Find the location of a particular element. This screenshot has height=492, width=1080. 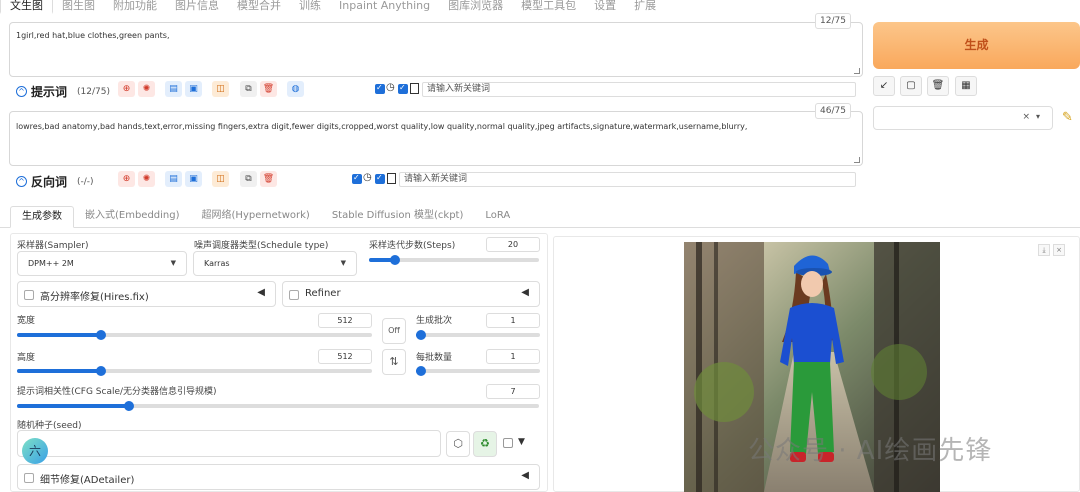

chevron-down-icon: ▾ is located at coordinates (1038, 116).